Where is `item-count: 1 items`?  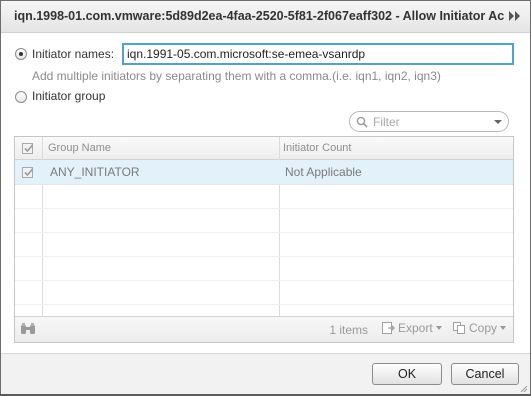 item-count: 1 items is located at coordinates (348, 330).